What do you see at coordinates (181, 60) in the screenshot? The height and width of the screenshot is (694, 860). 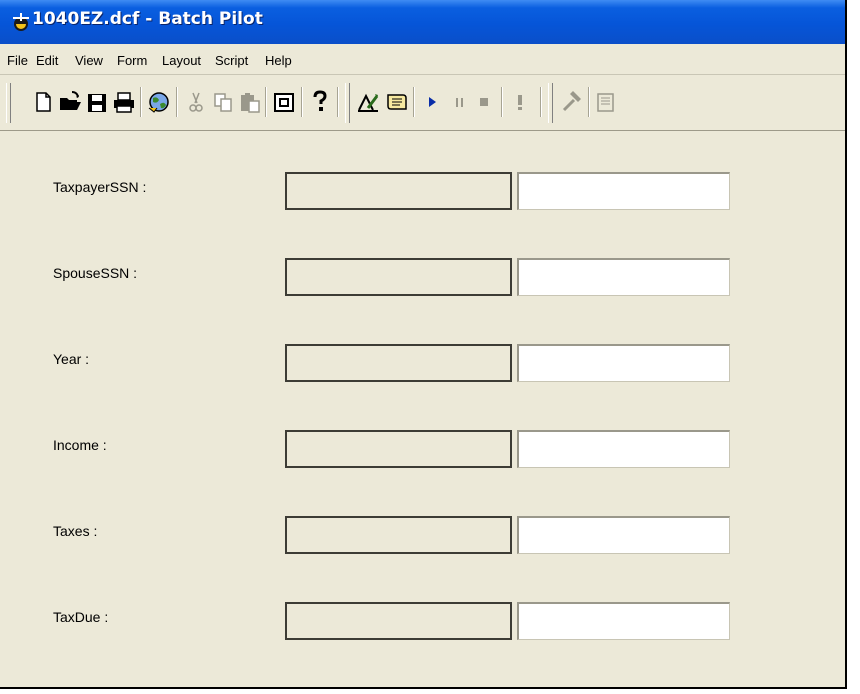 I see `menu-layout: Layout` at bounding box center [181, 60].